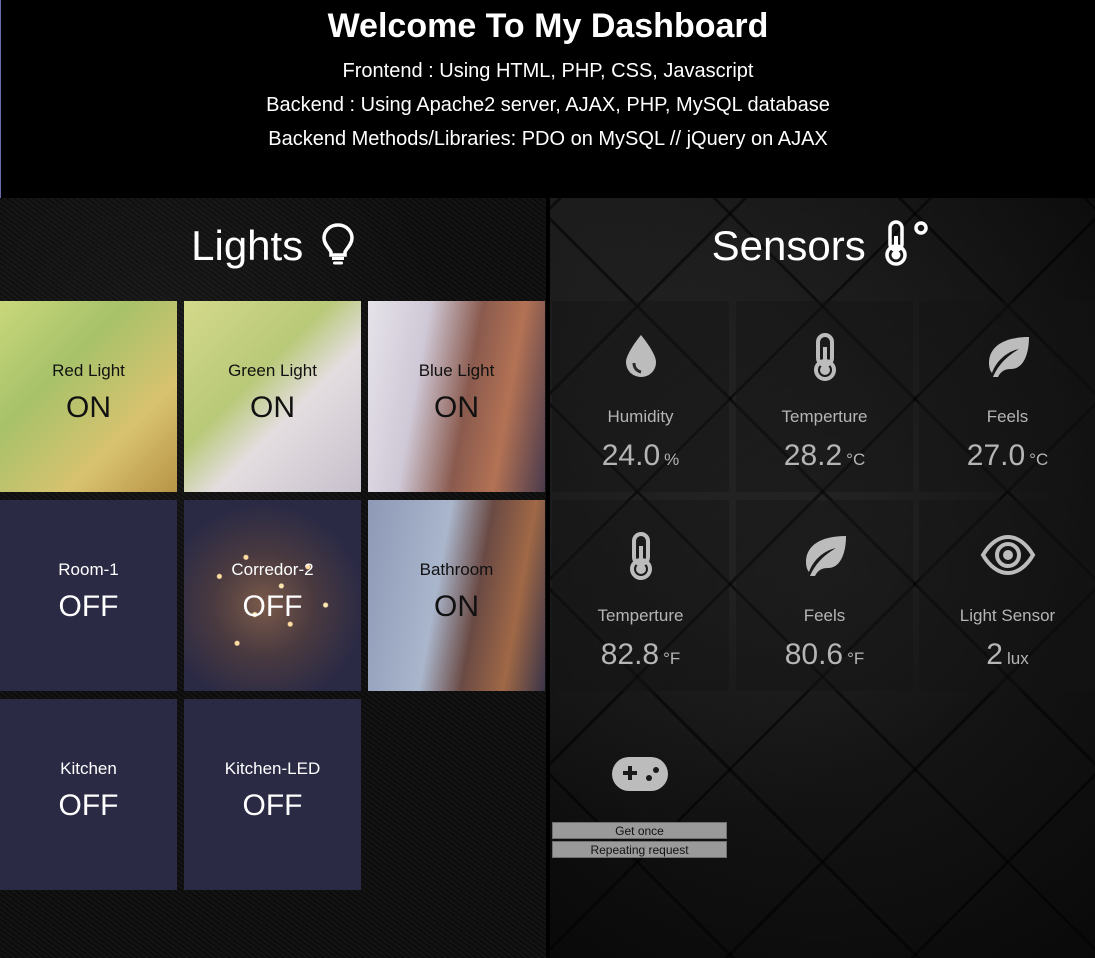  I want to click on eye-icon, so click(1007, 556).